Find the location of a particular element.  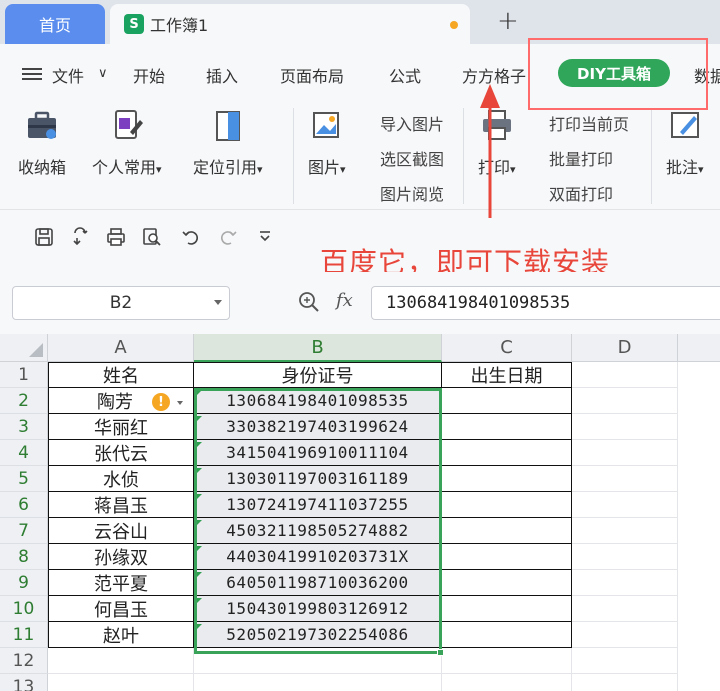

cell-a8: 孙缘双 is located at coordinates (121, 557).